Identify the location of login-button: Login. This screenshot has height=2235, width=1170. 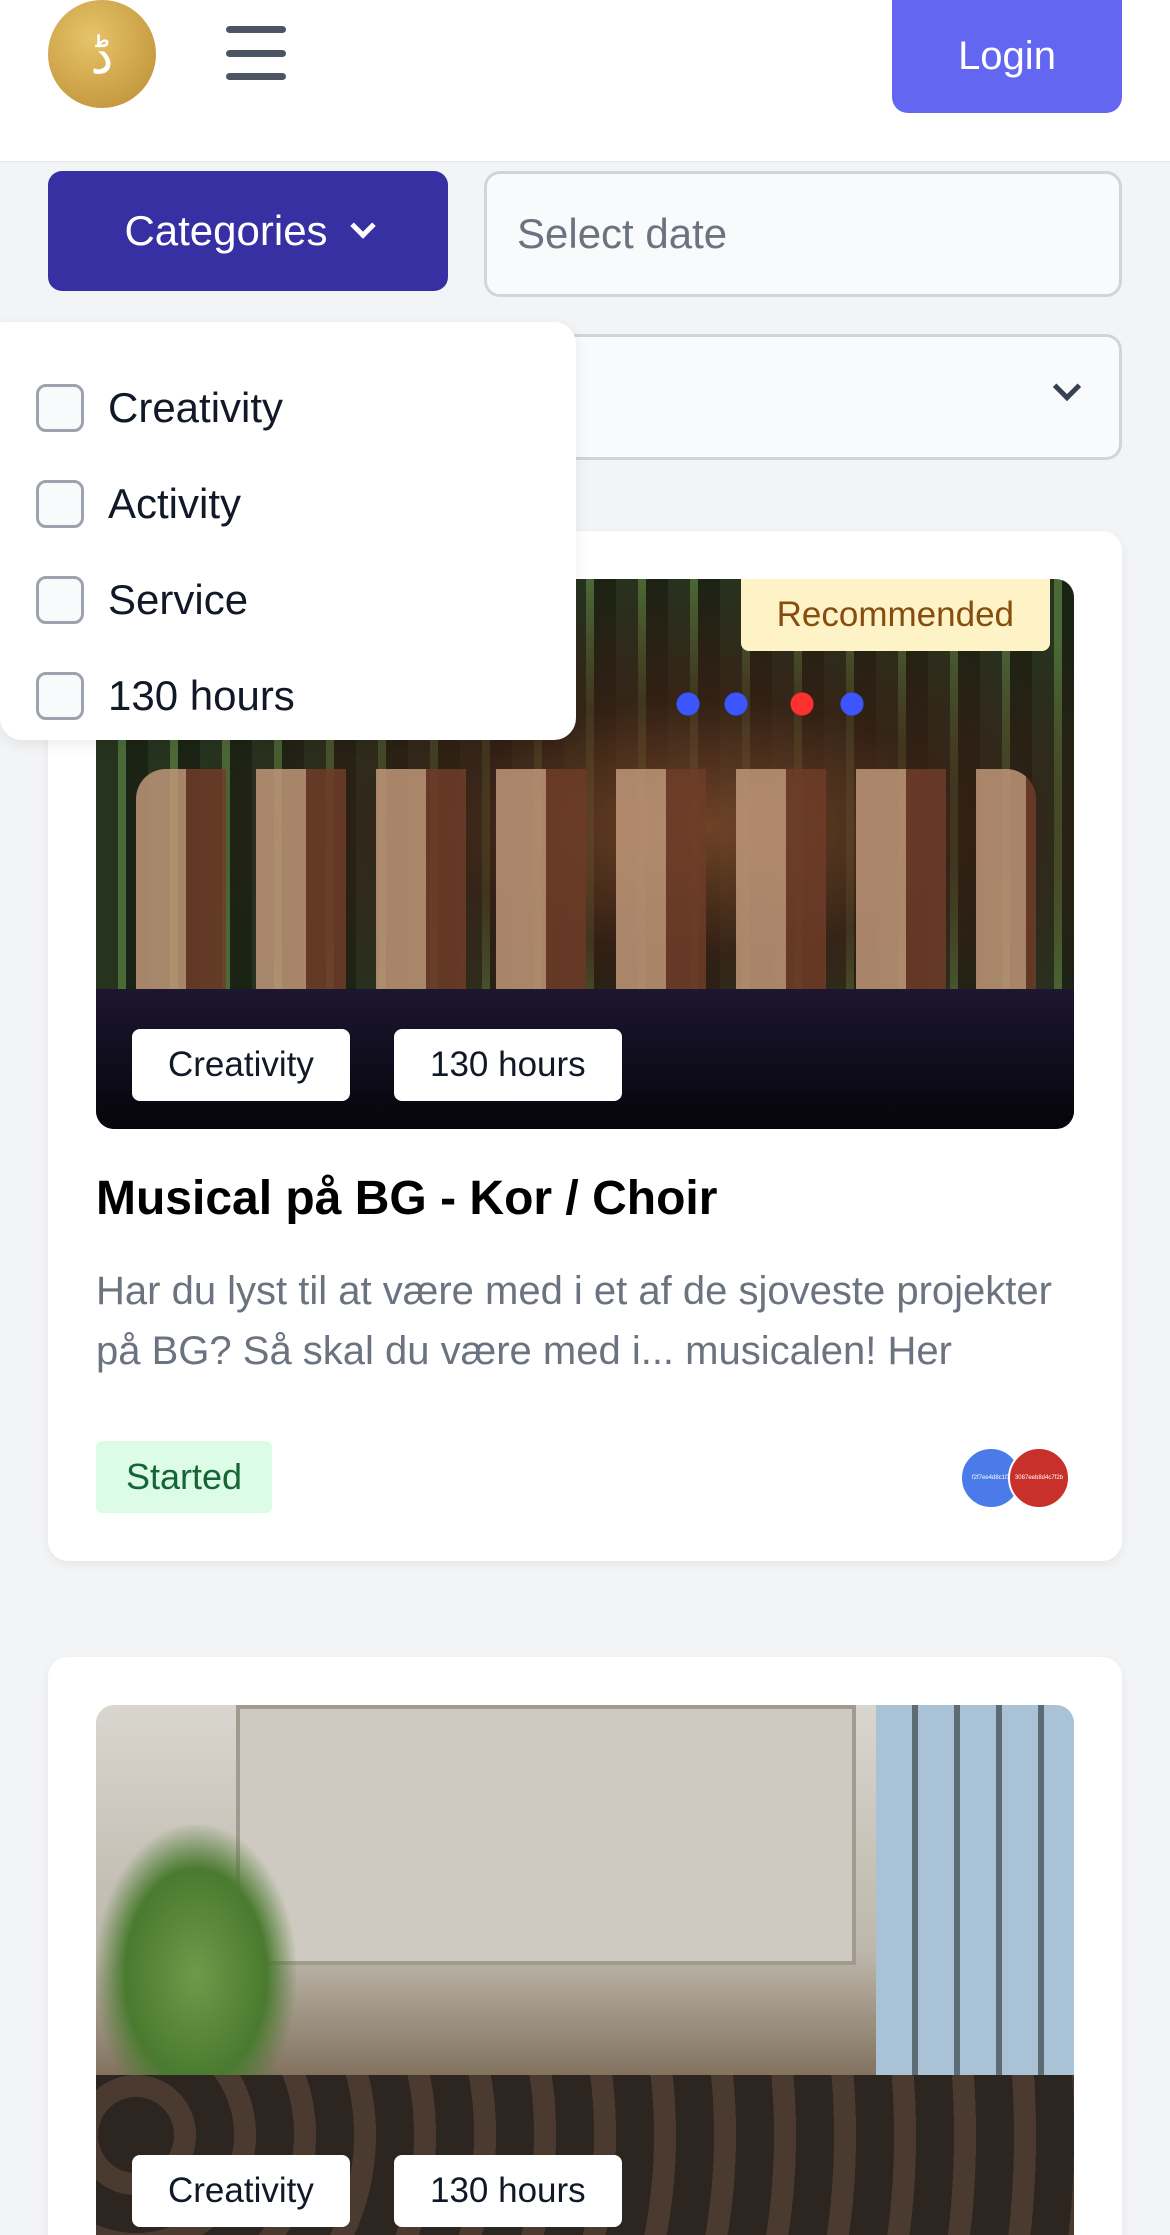
(1007, 56).